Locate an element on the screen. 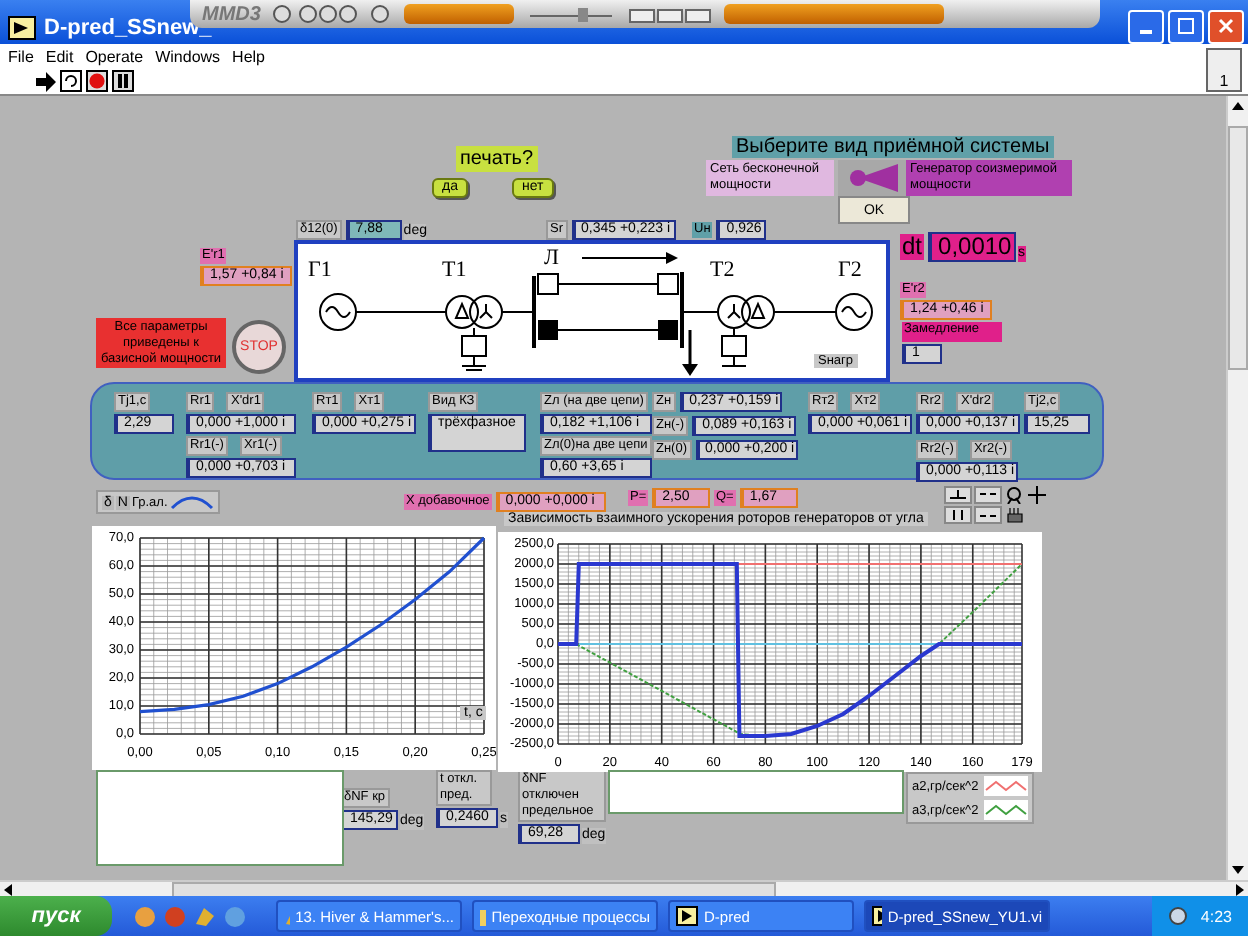 The image size is (1248, 936). clock: 4:23 is located at coordinates (1216, 916).